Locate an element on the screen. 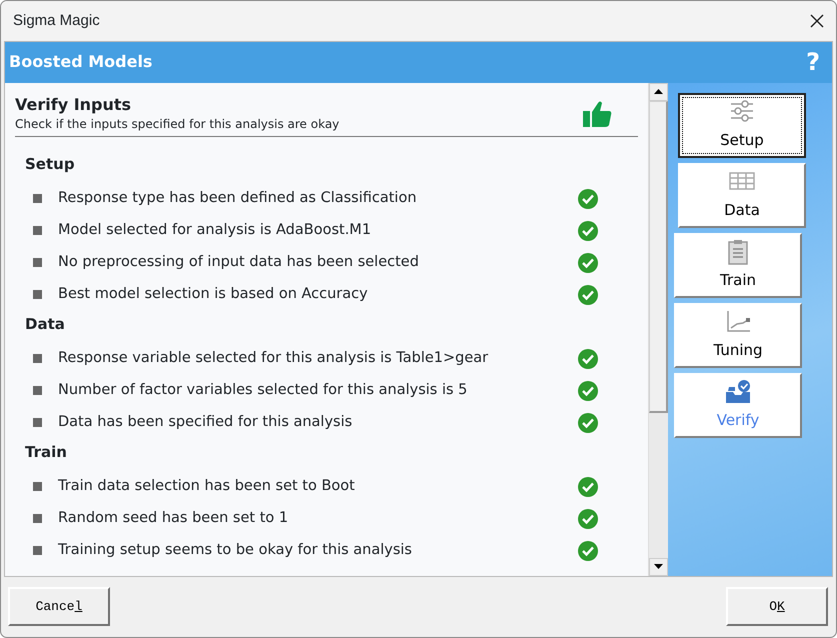  check-item-text: Training setup seems to be okay for this analysis is located at coordinates (235, 550).